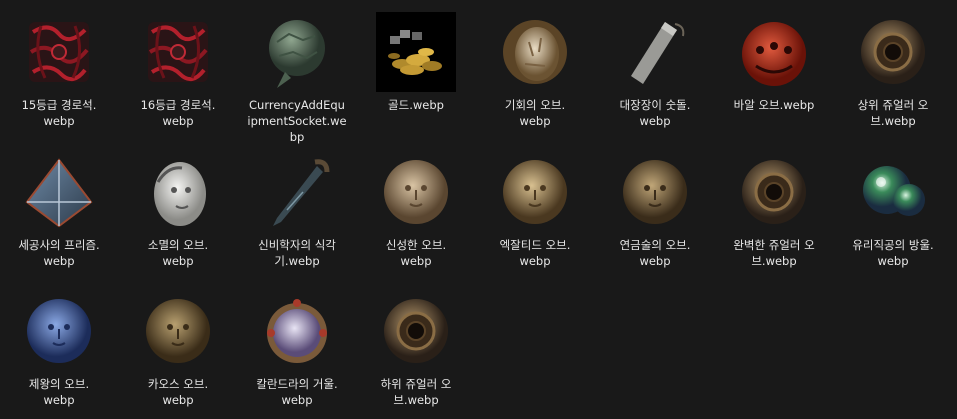 This screenshot has height=419, width=957. Describe the element at coordinates (297, 261) in the screenshot. I see `file-name-line: 기.webp` at that location.